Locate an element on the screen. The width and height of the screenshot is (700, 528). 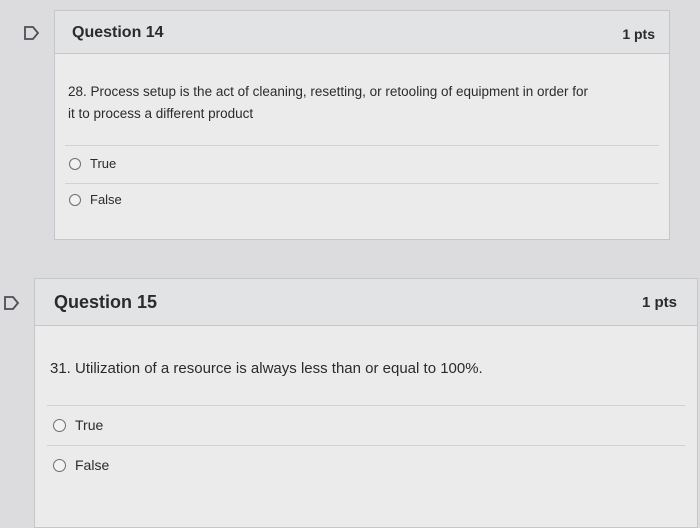
question-14-title: Question 14 is located at coordinates (118, 32).